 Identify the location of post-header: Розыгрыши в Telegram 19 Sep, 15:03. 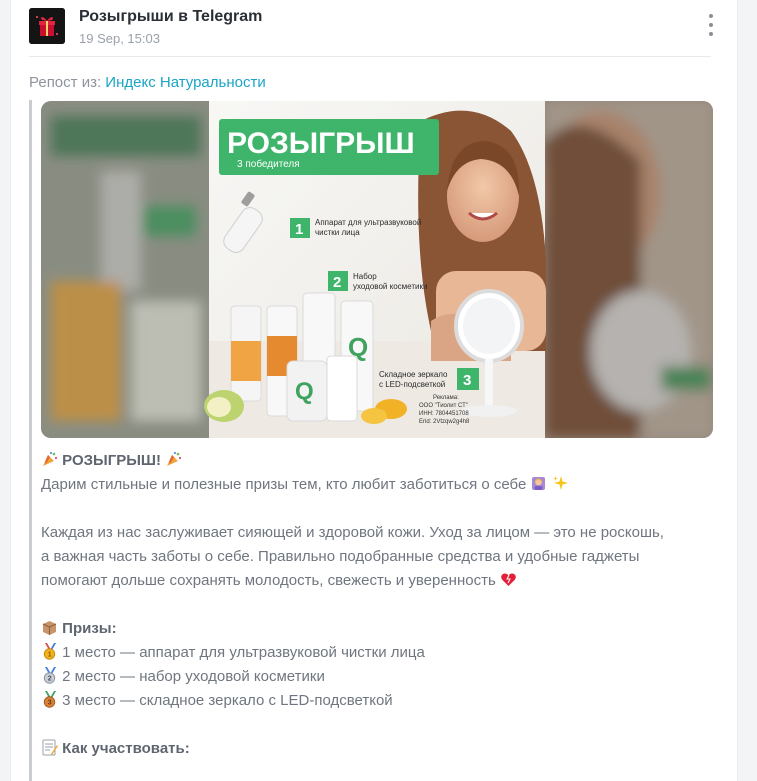
(375, 32).